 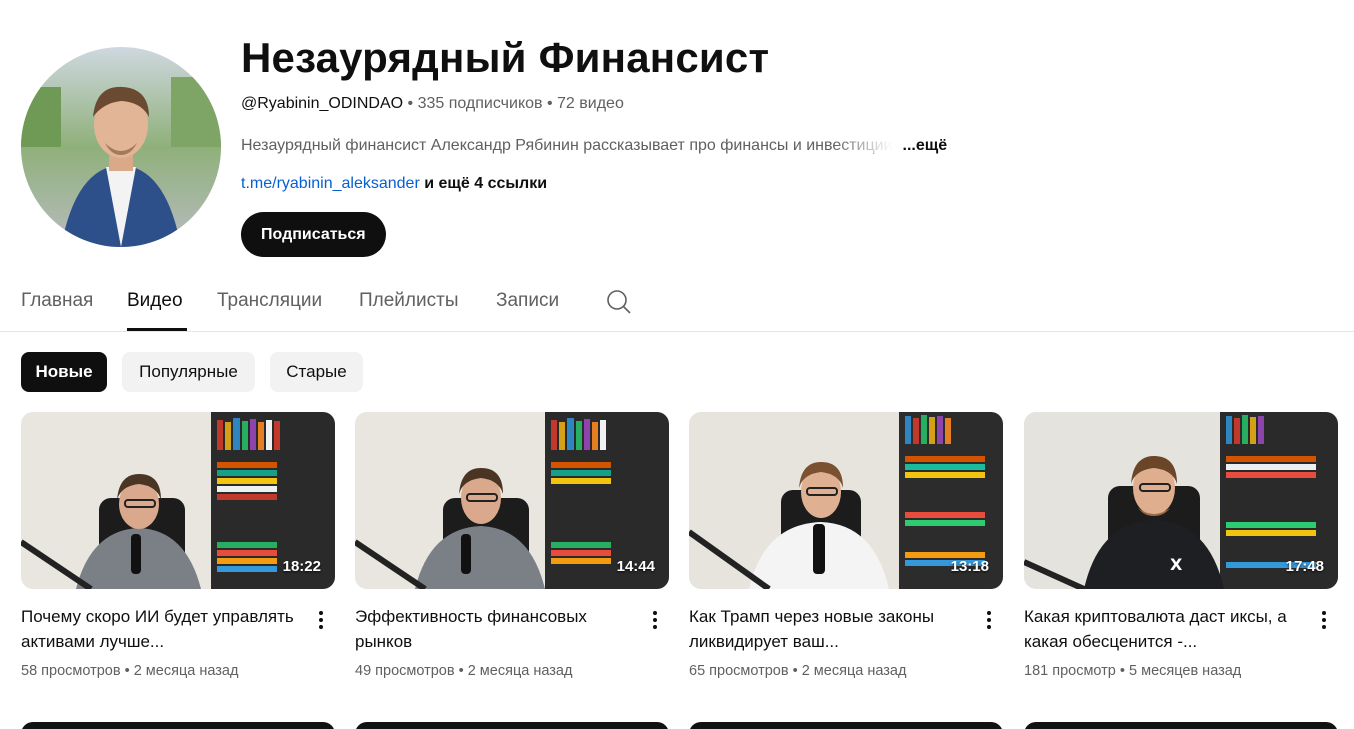 I want to click on tab-videos: Видео, so click(x=155, y=301).